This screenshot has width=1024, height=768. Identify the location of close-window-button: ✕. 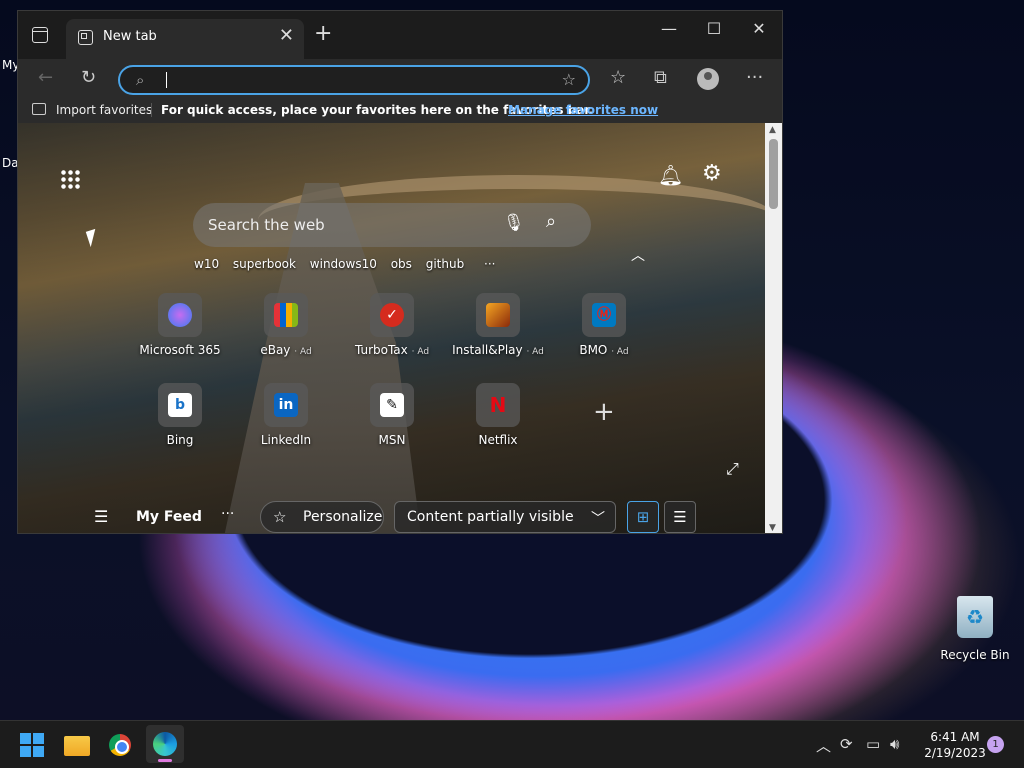
(759, 28).